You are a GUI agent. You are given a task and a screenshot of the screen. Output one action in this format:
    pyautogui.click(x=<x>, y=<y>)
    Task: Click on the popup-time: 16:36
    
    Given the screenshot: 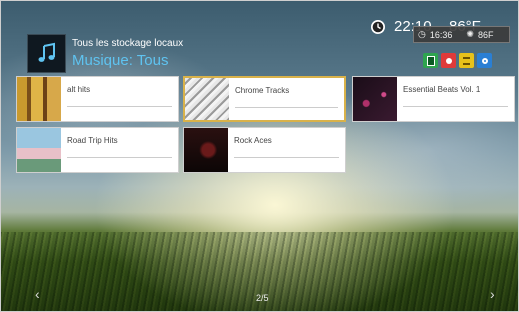 What is the action you would take?
    pyautogui.click(x=441, y=34)
    